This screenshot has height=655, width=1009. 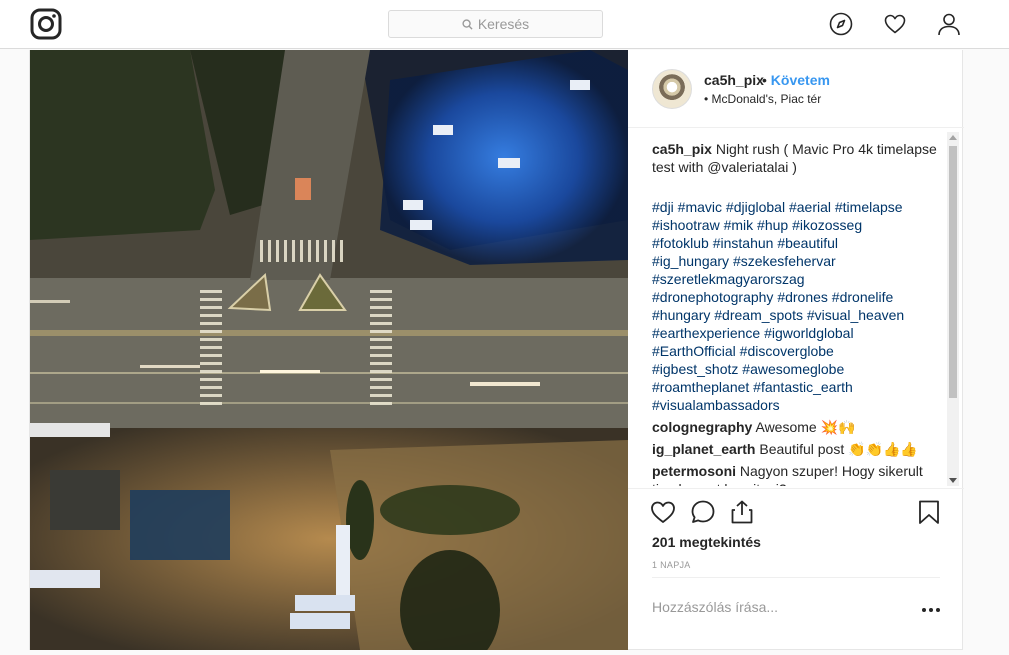 I want to click on comment-bubble-icon, so click(x=703, y=512).